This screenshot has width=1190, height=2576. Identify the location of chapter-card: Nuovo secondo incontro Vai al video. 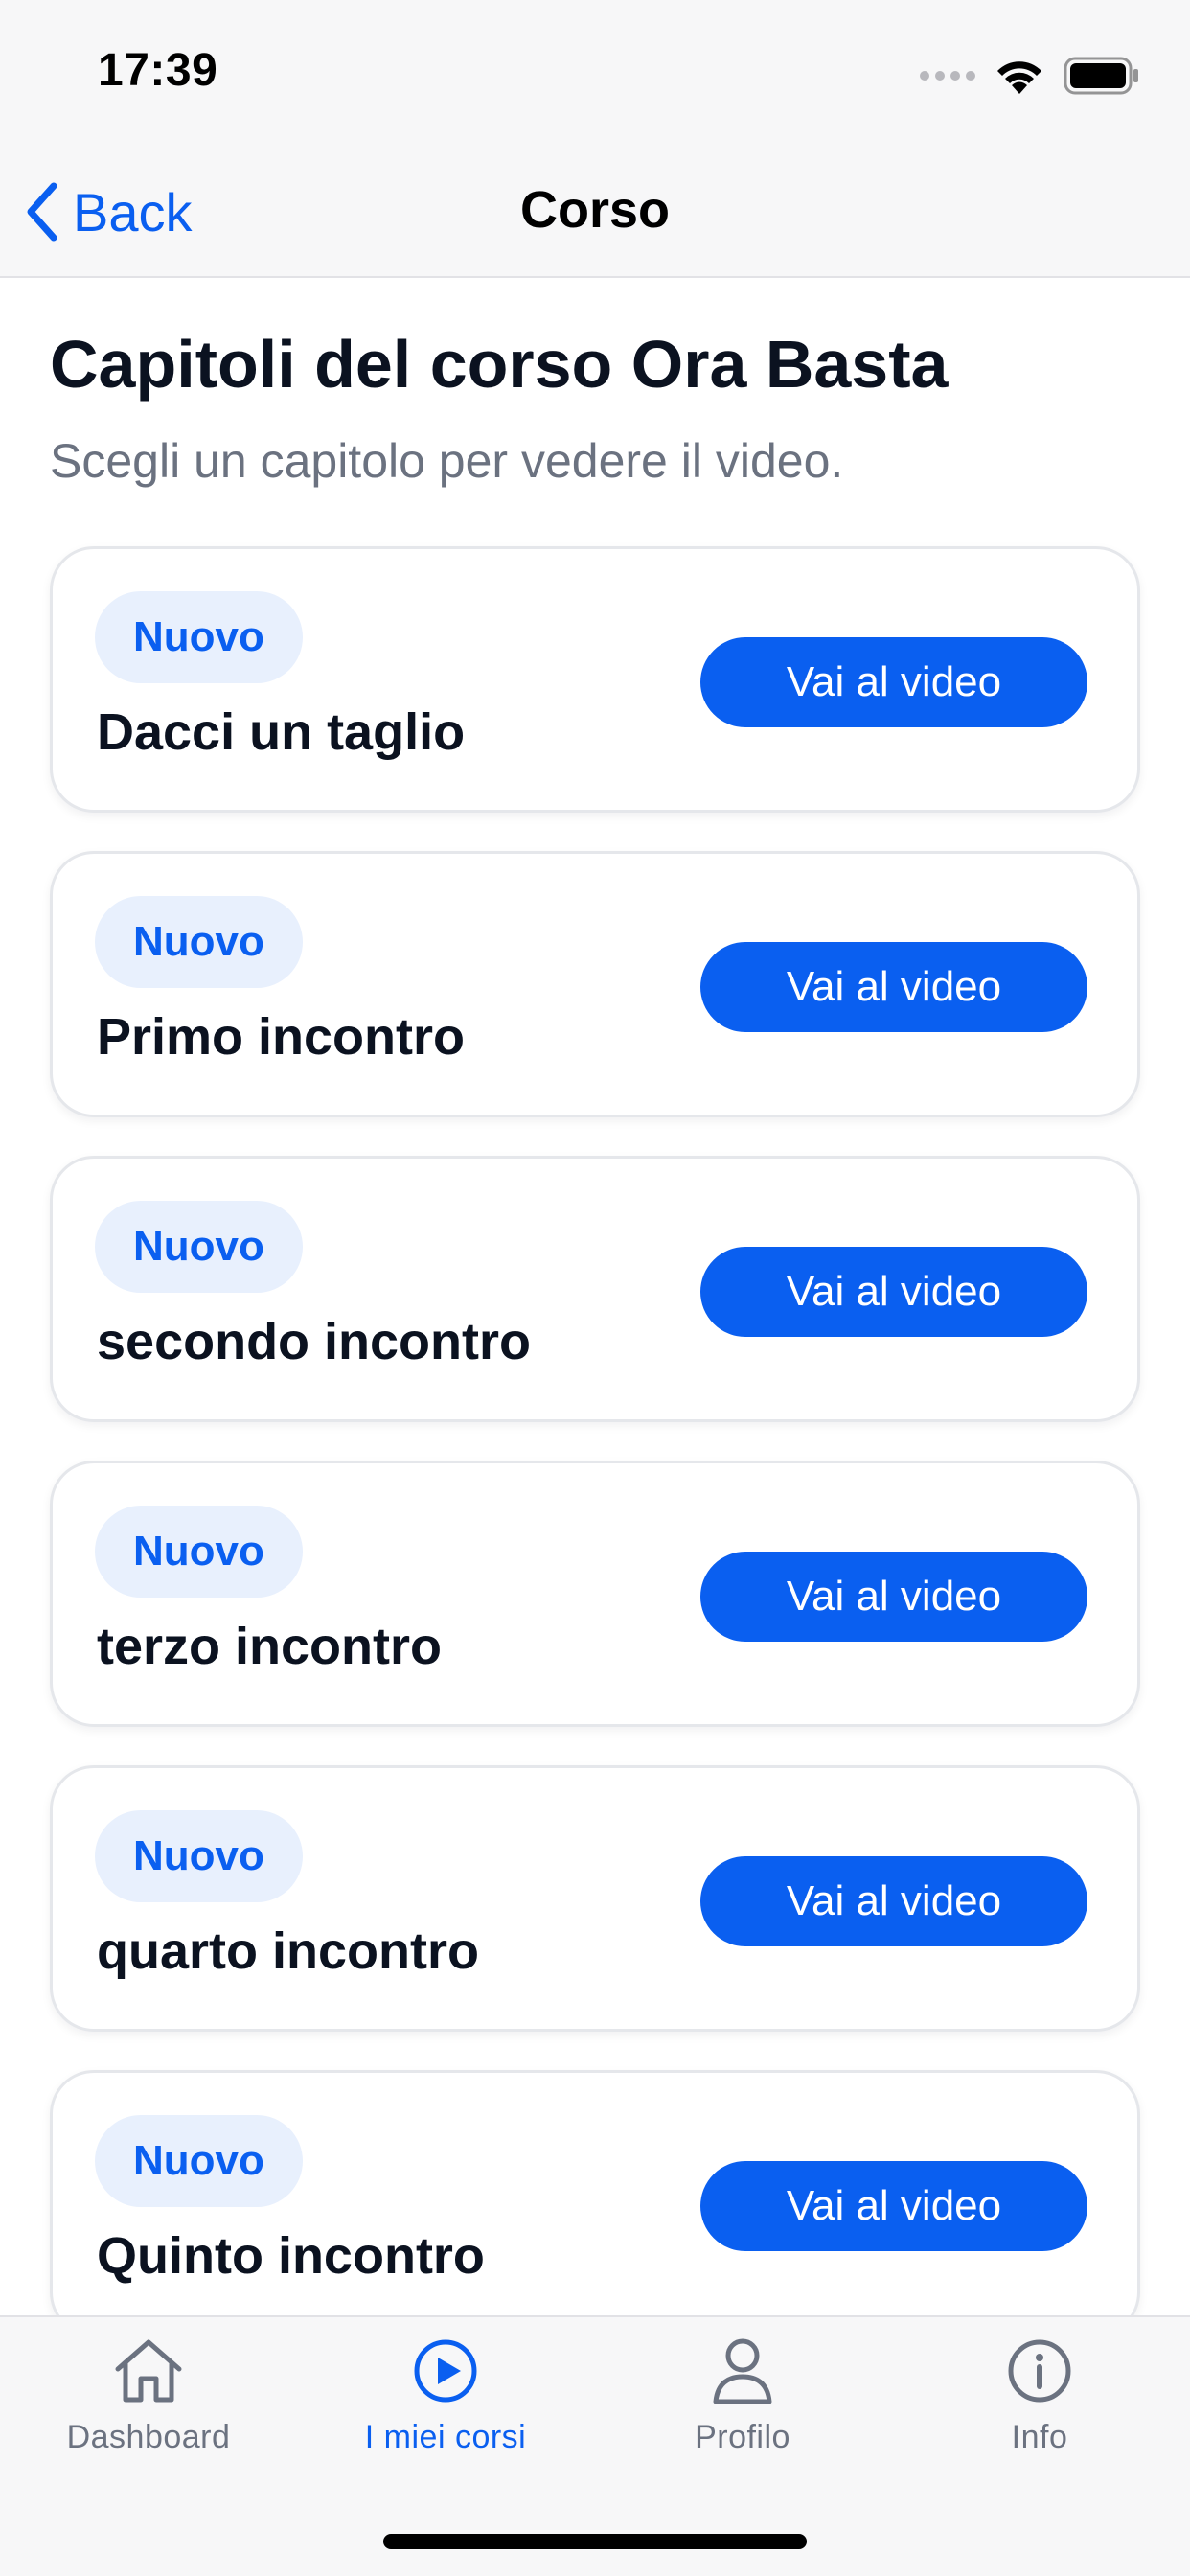
(595, 1289).